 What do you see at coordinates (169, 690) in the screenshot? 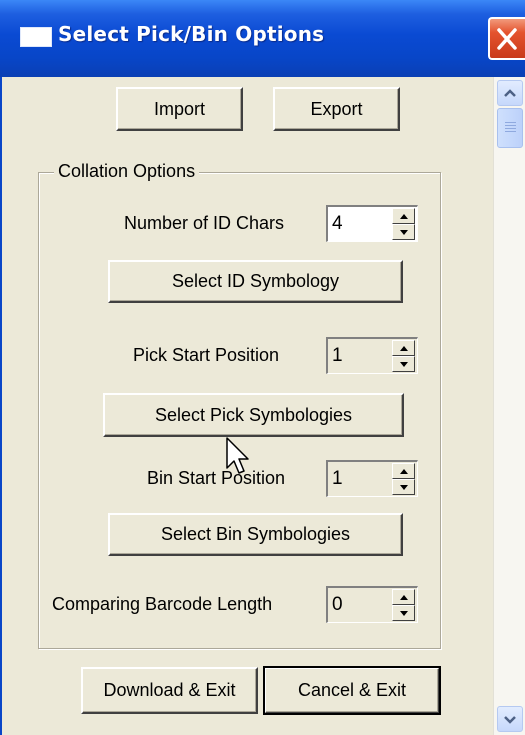
I see `download-exit-button: Download & Exit` at bounding box center [169, 690].